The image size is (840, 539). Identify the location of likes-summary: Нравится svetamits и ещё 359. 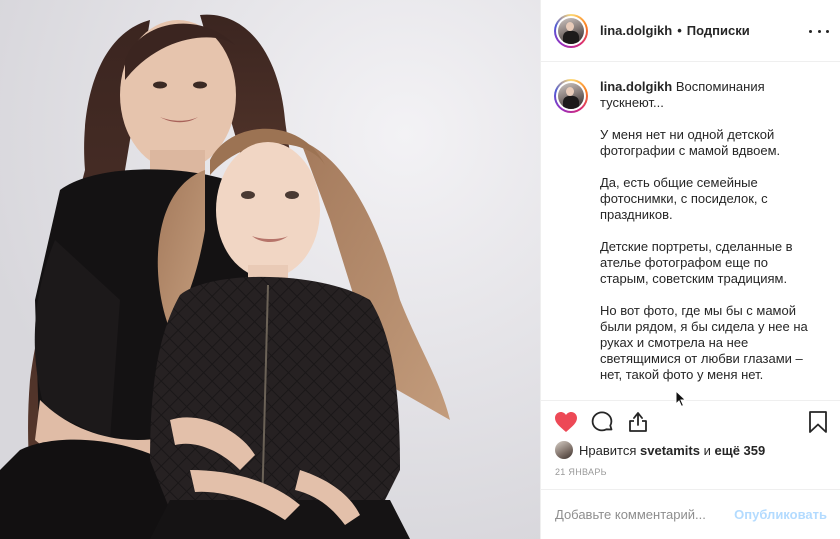
(660, 450).